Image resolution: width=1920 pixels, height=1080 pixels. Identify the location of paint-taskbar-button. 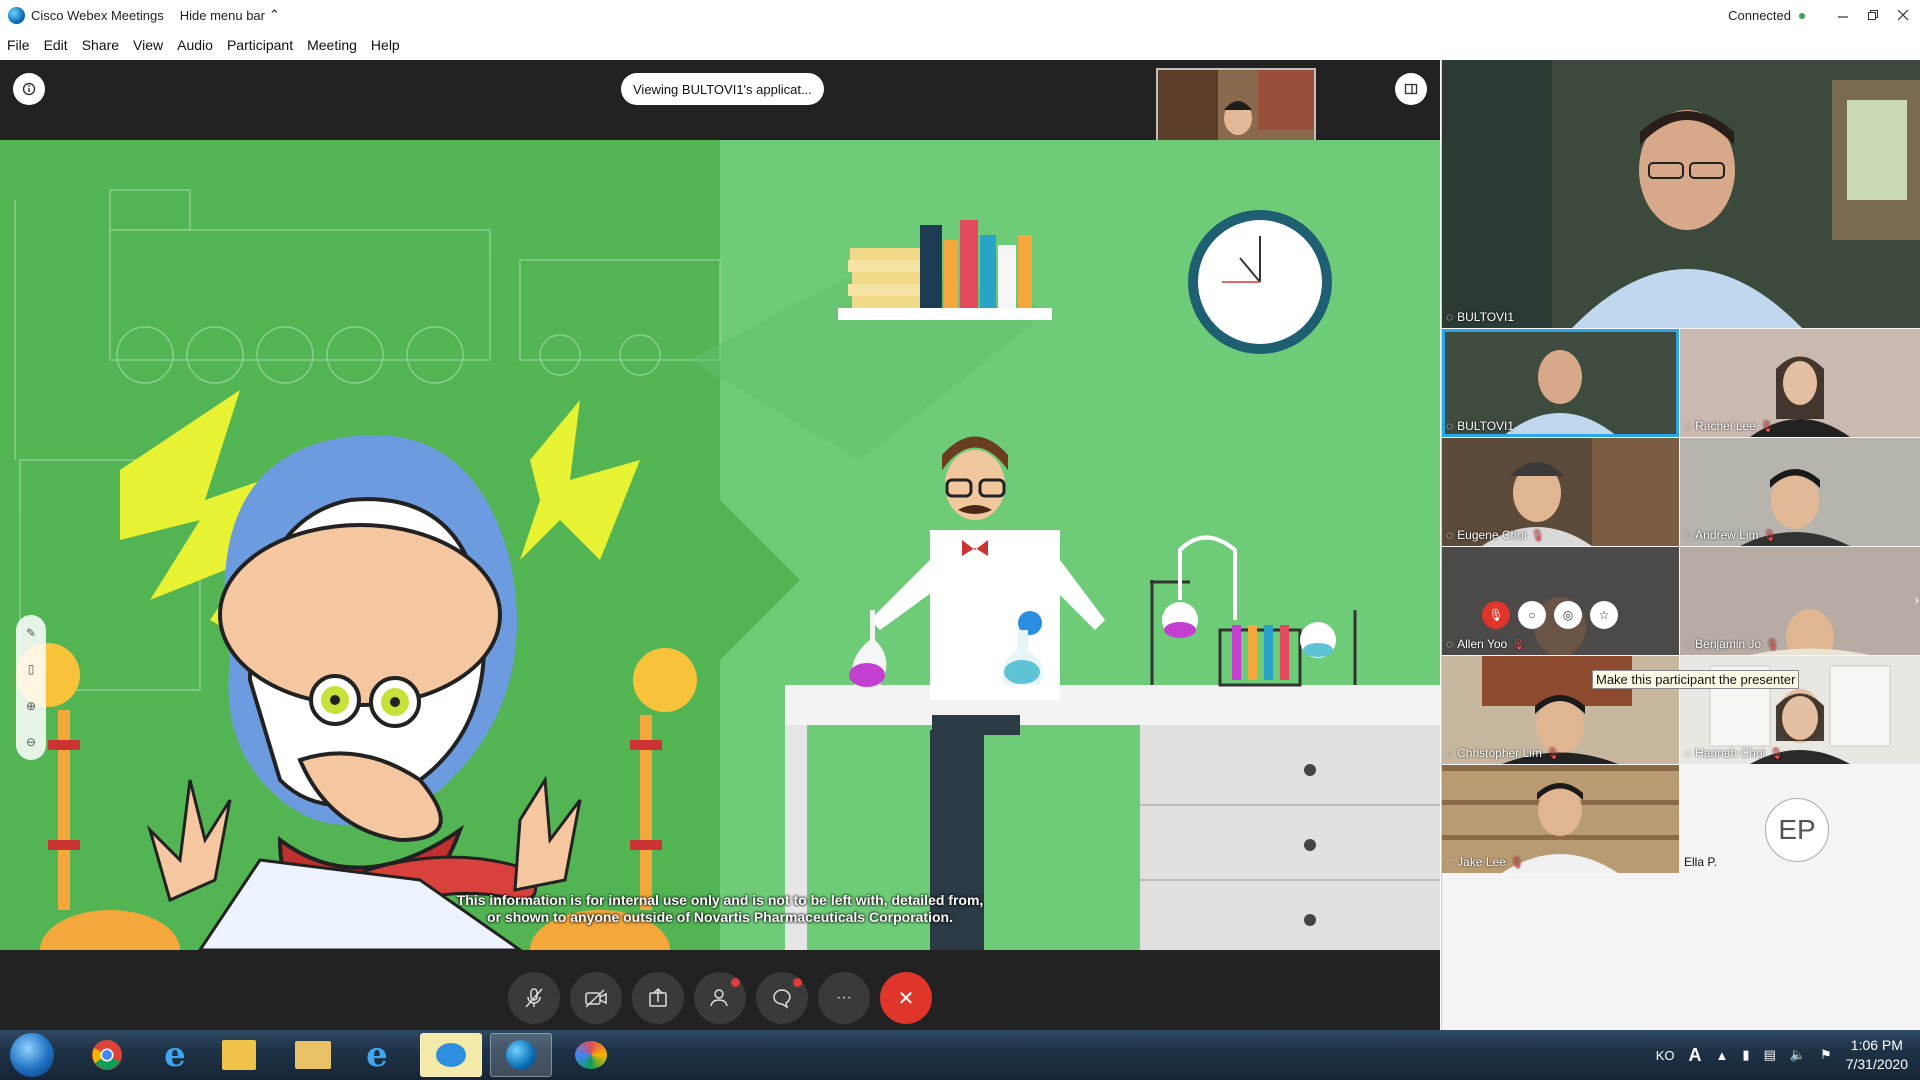
(591, 1055).